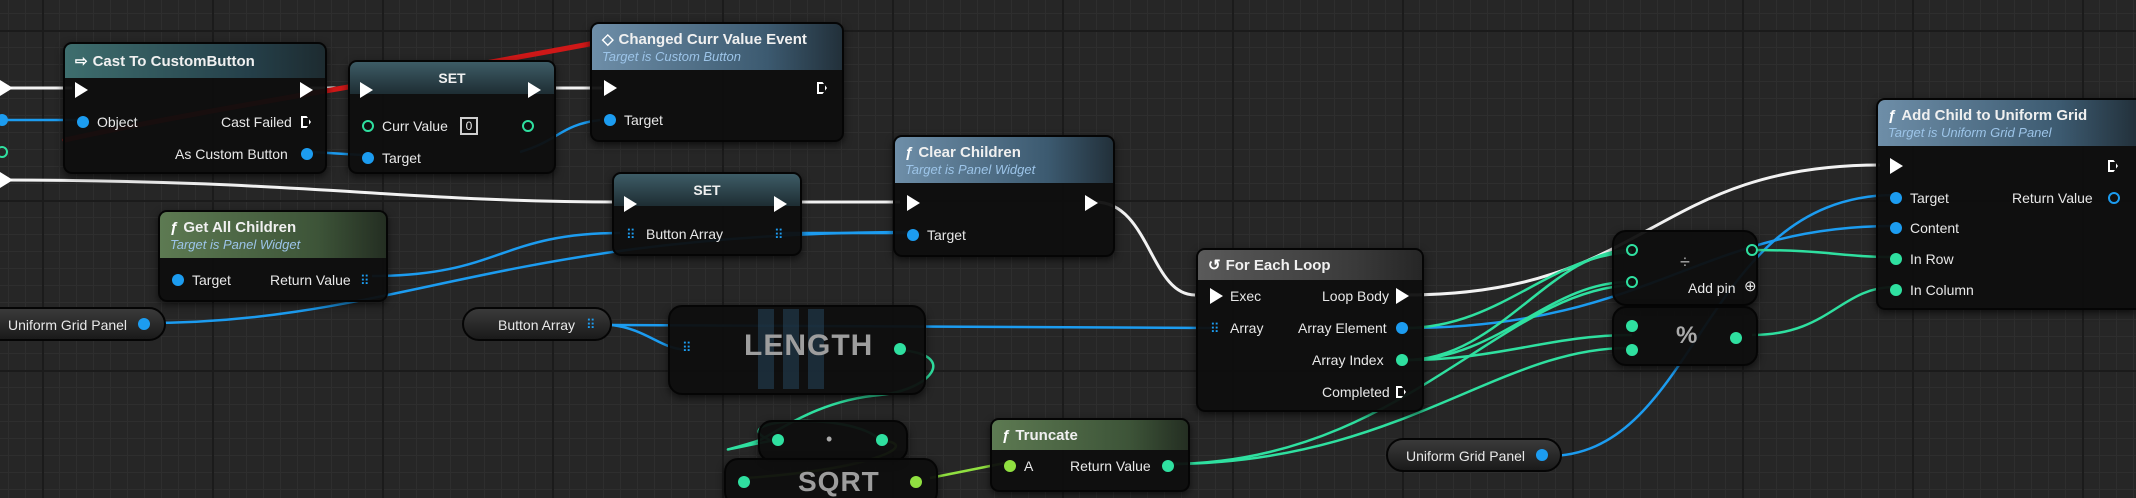 The image size is (2136, 498). I want to click on return-array-pin-icon: ⠿, so click(366, 280).